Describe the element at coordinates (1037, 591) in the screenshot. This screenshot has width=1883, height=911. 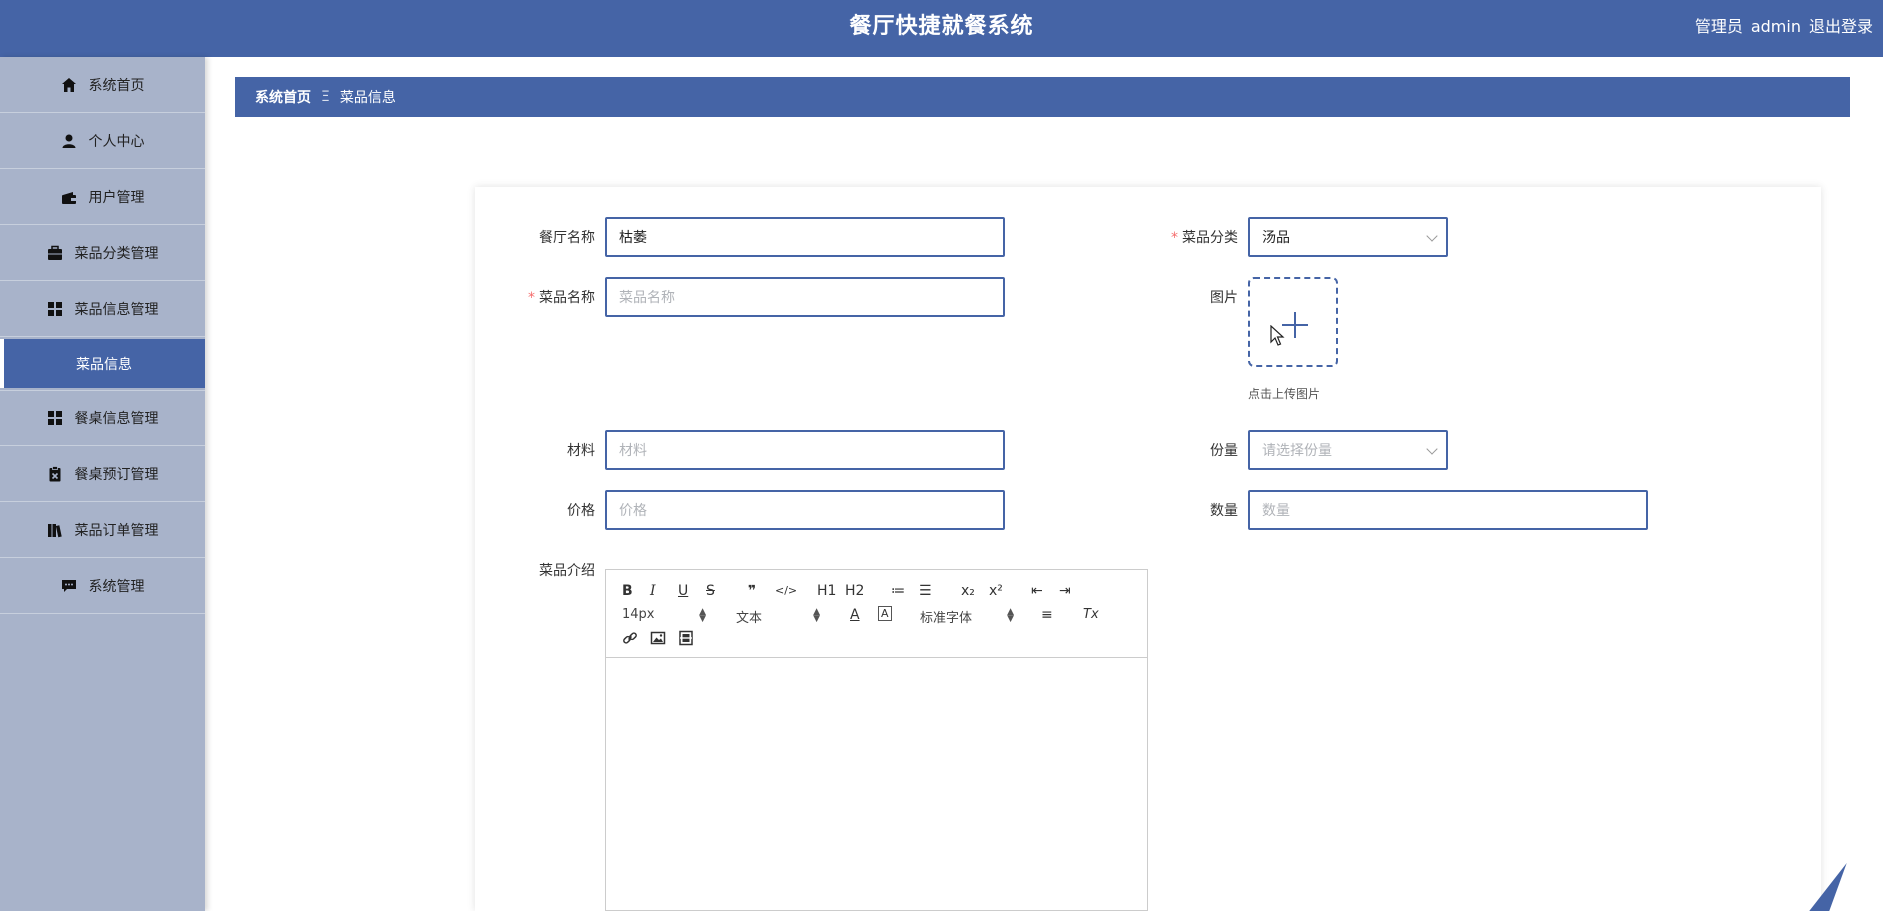
I see `outdent-button: ⇤` at that location.